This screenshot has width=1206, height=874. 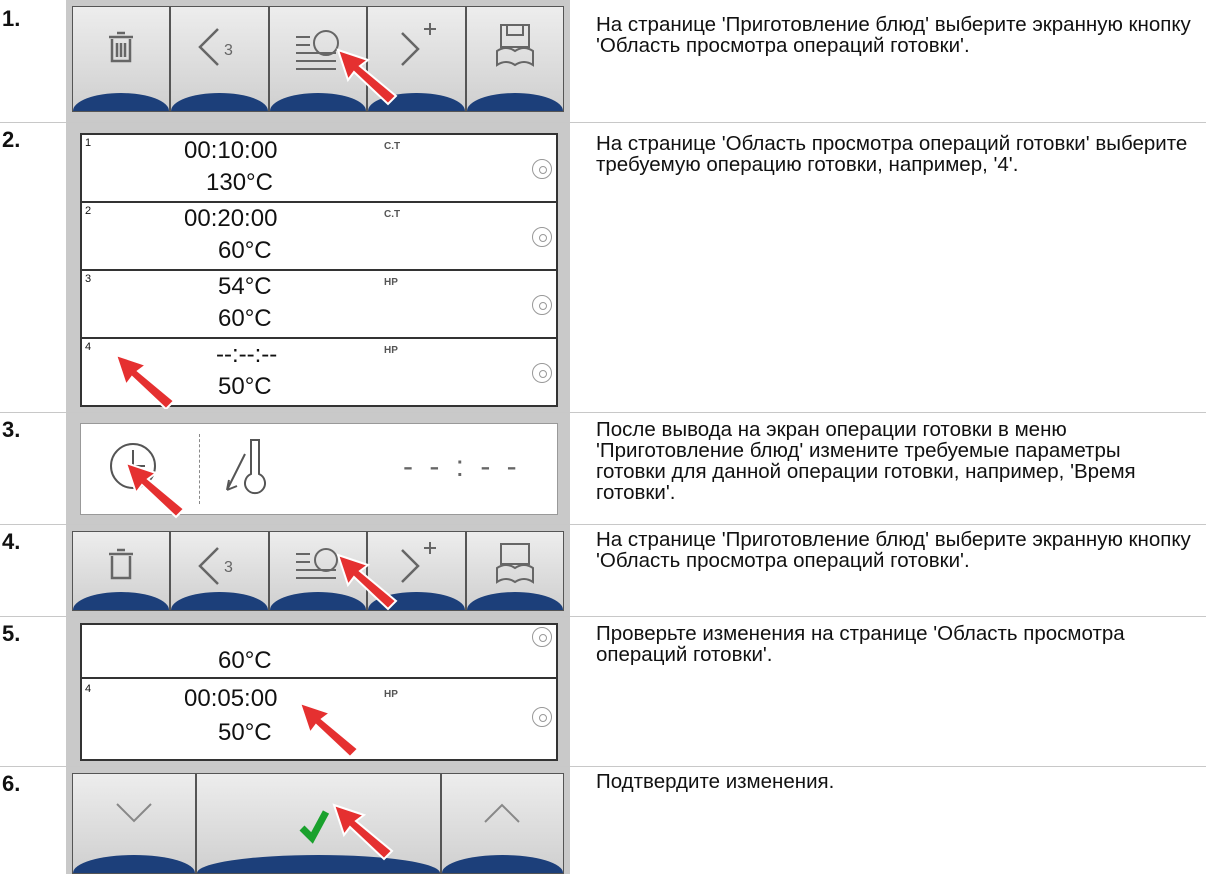 I want to click on op-index: 3, so click(x=88, y=279).